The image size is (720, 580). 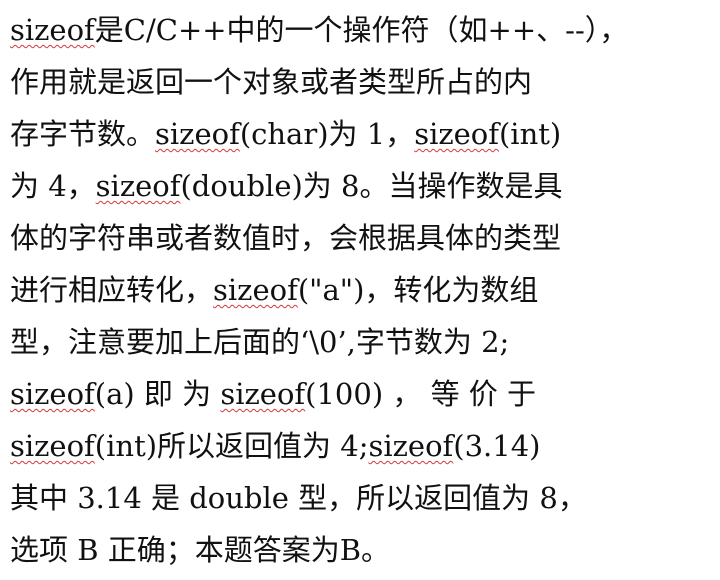 What do you see at coordinates (319, 30) in the screenshot?
I see `text-line: sizeof是C/C++中的一个操作符（如++、--），` at bounding box center [319, 30].